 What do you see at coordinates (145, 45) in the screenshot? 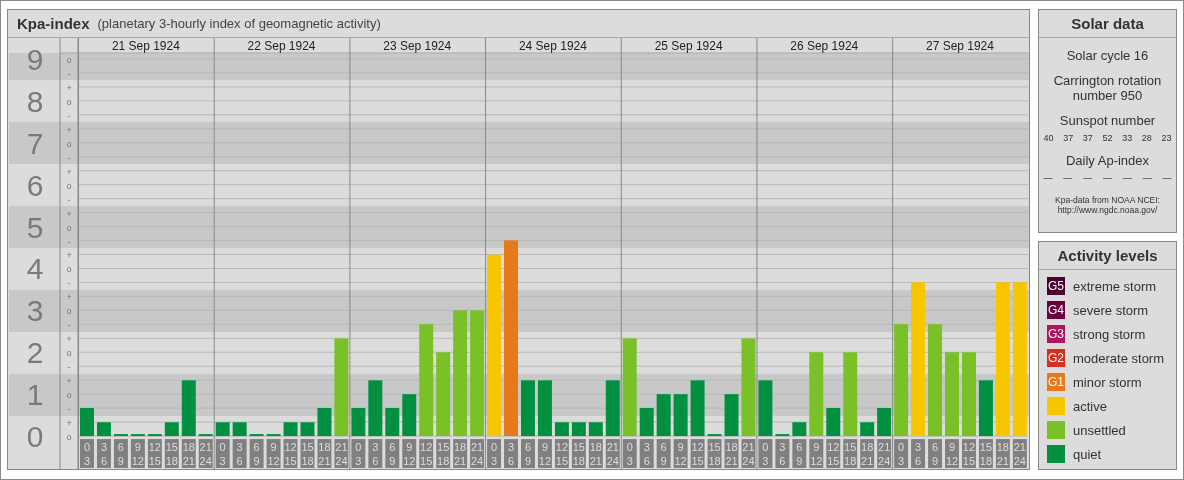
I see `day-label: 21 Sep 1924` at bounding box center [145, 45].